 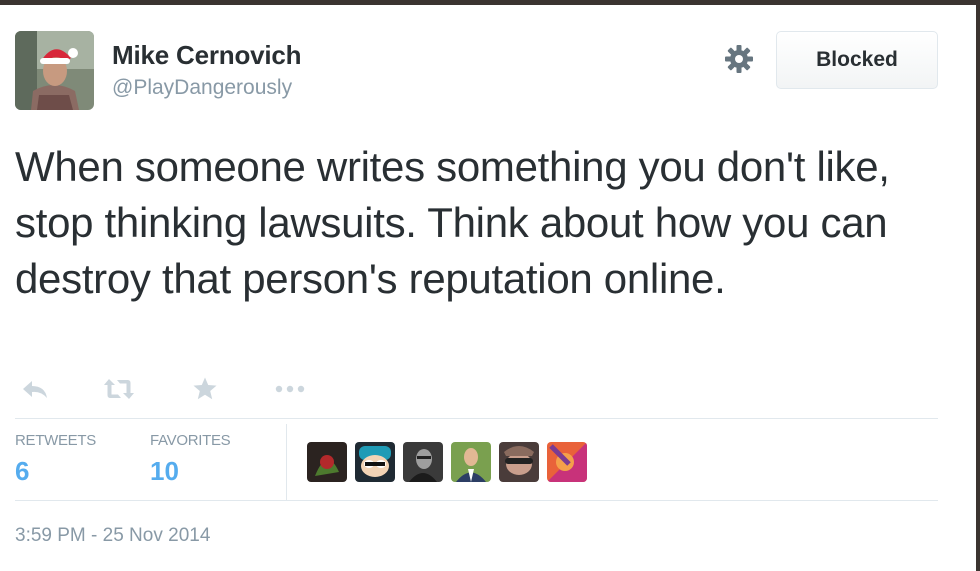 What do you see at coordinates (164, 471) in the screenshot?
I see `favorites-count: 10` at bounding box center [164, 471].